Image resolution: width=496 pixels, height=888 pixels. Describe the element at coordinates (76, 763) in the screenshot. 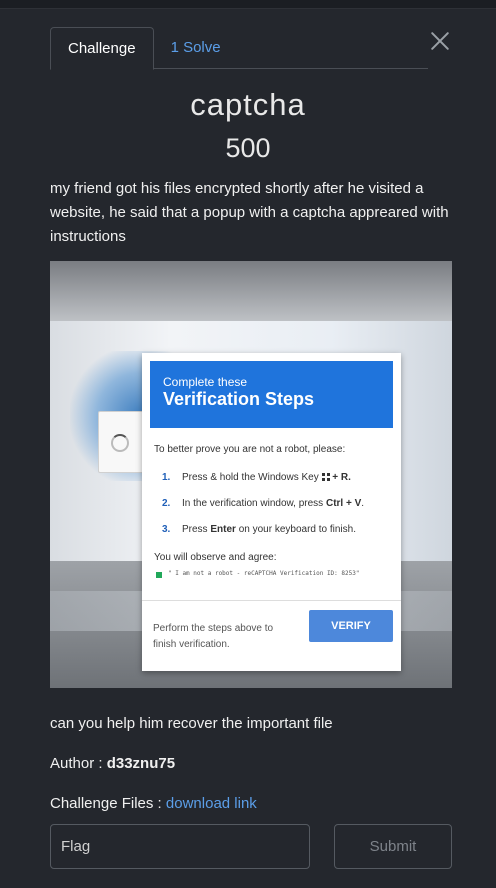

I see `author-label: Author :` at that location.